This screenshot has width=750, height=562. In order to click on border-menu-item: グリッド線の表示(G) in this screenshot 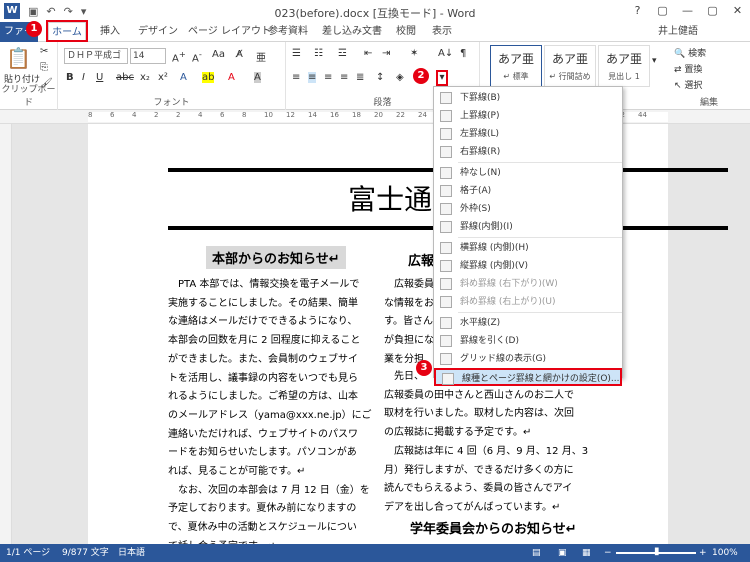, I will do `click(528, 359)`.